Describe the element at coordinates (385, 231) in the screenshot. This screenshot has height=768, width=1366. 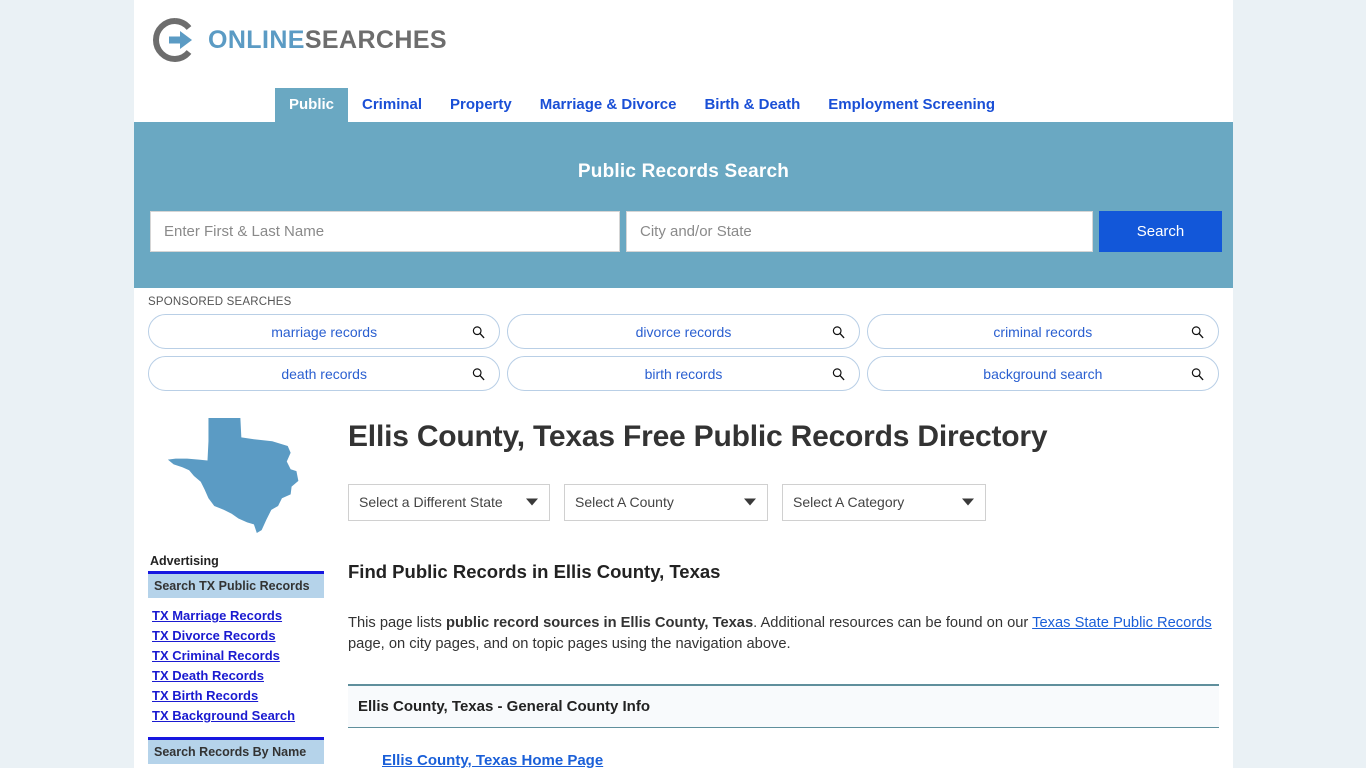
I see `name-search-input` at that location.